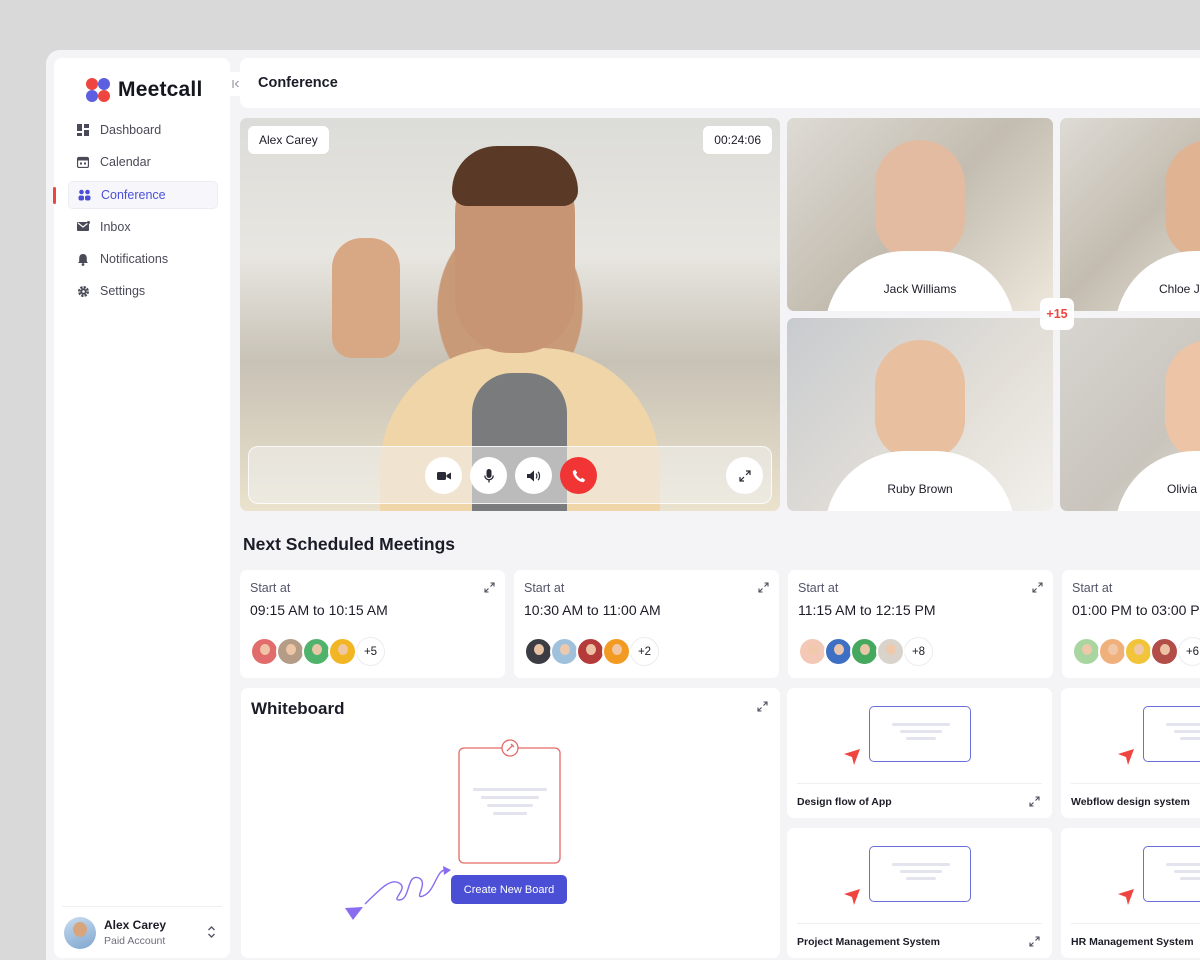  Describe the element at coordinates (1174, 289) in the screenshot. I see `participant-name: Chloe Jo` at that location.